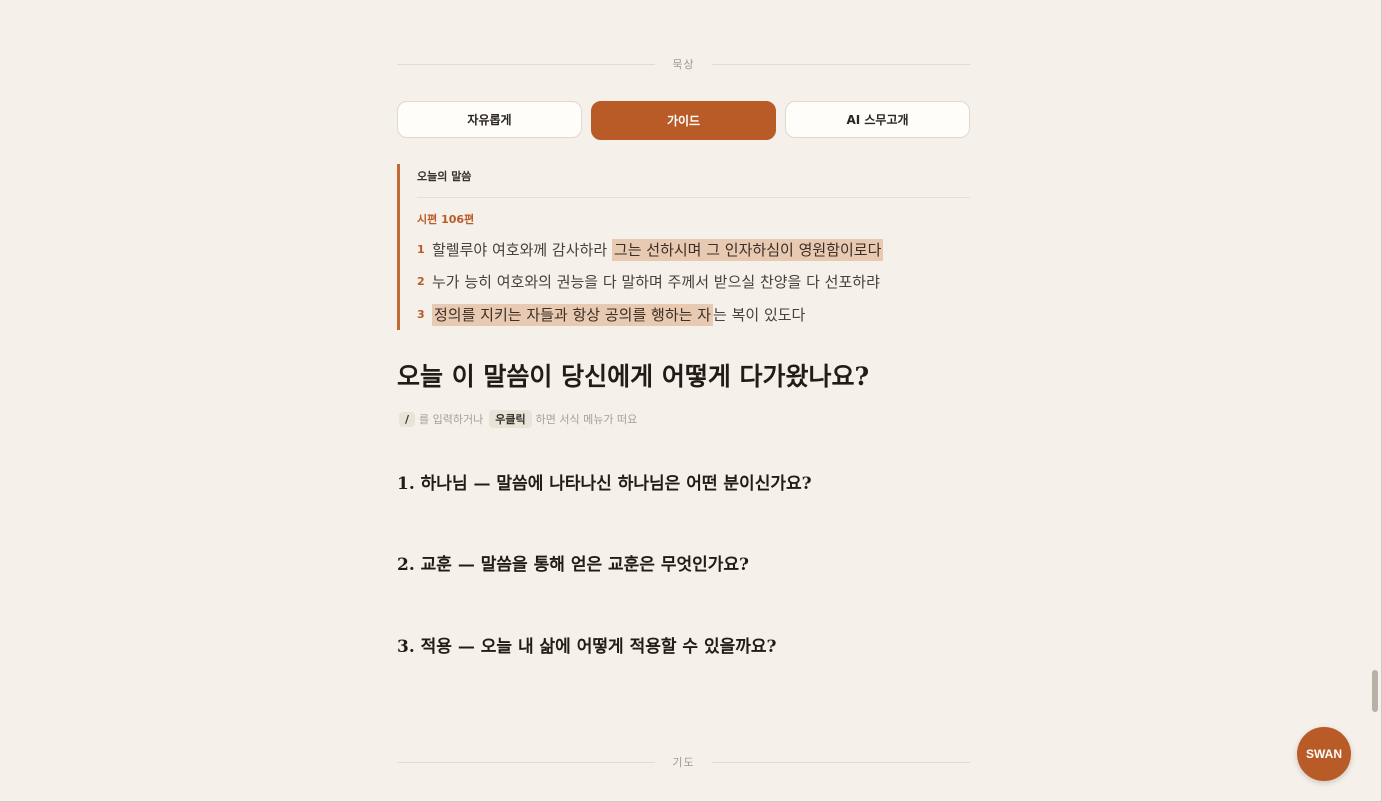 The width and height of the screenshot is (1382, 802). I want to click on scripture-separator, so click(693, 197).